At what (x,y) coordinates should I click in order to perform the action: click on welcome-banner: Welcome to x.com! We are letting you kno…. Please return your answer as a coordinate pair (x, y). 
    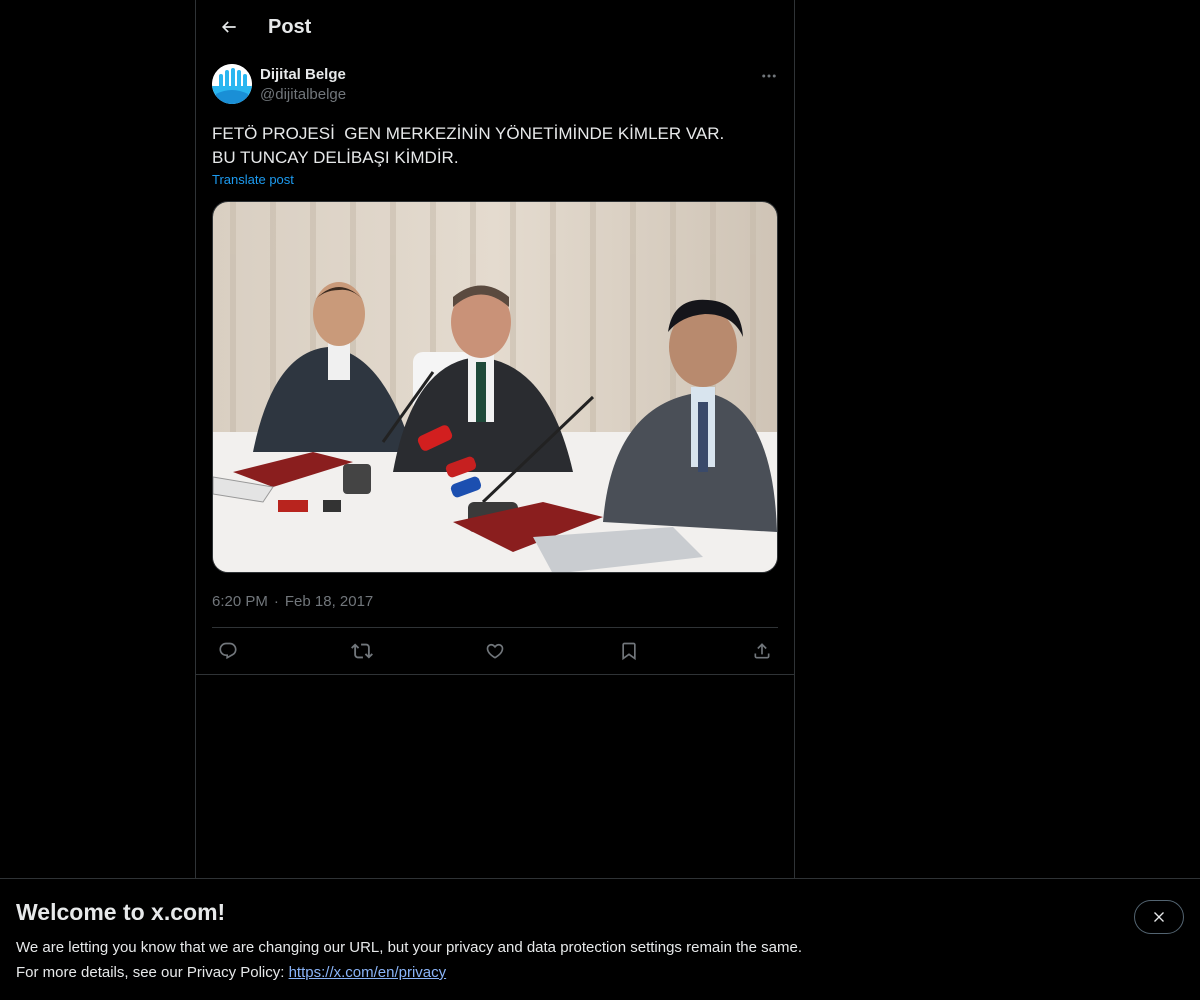
    Looking at the image, I should click on (600, 939).